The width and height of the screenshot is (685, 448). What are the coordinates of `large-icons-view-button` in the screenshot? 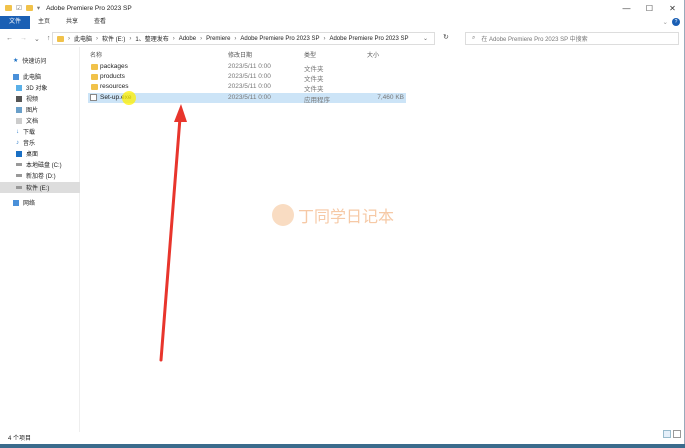 It's located at (677, 434).